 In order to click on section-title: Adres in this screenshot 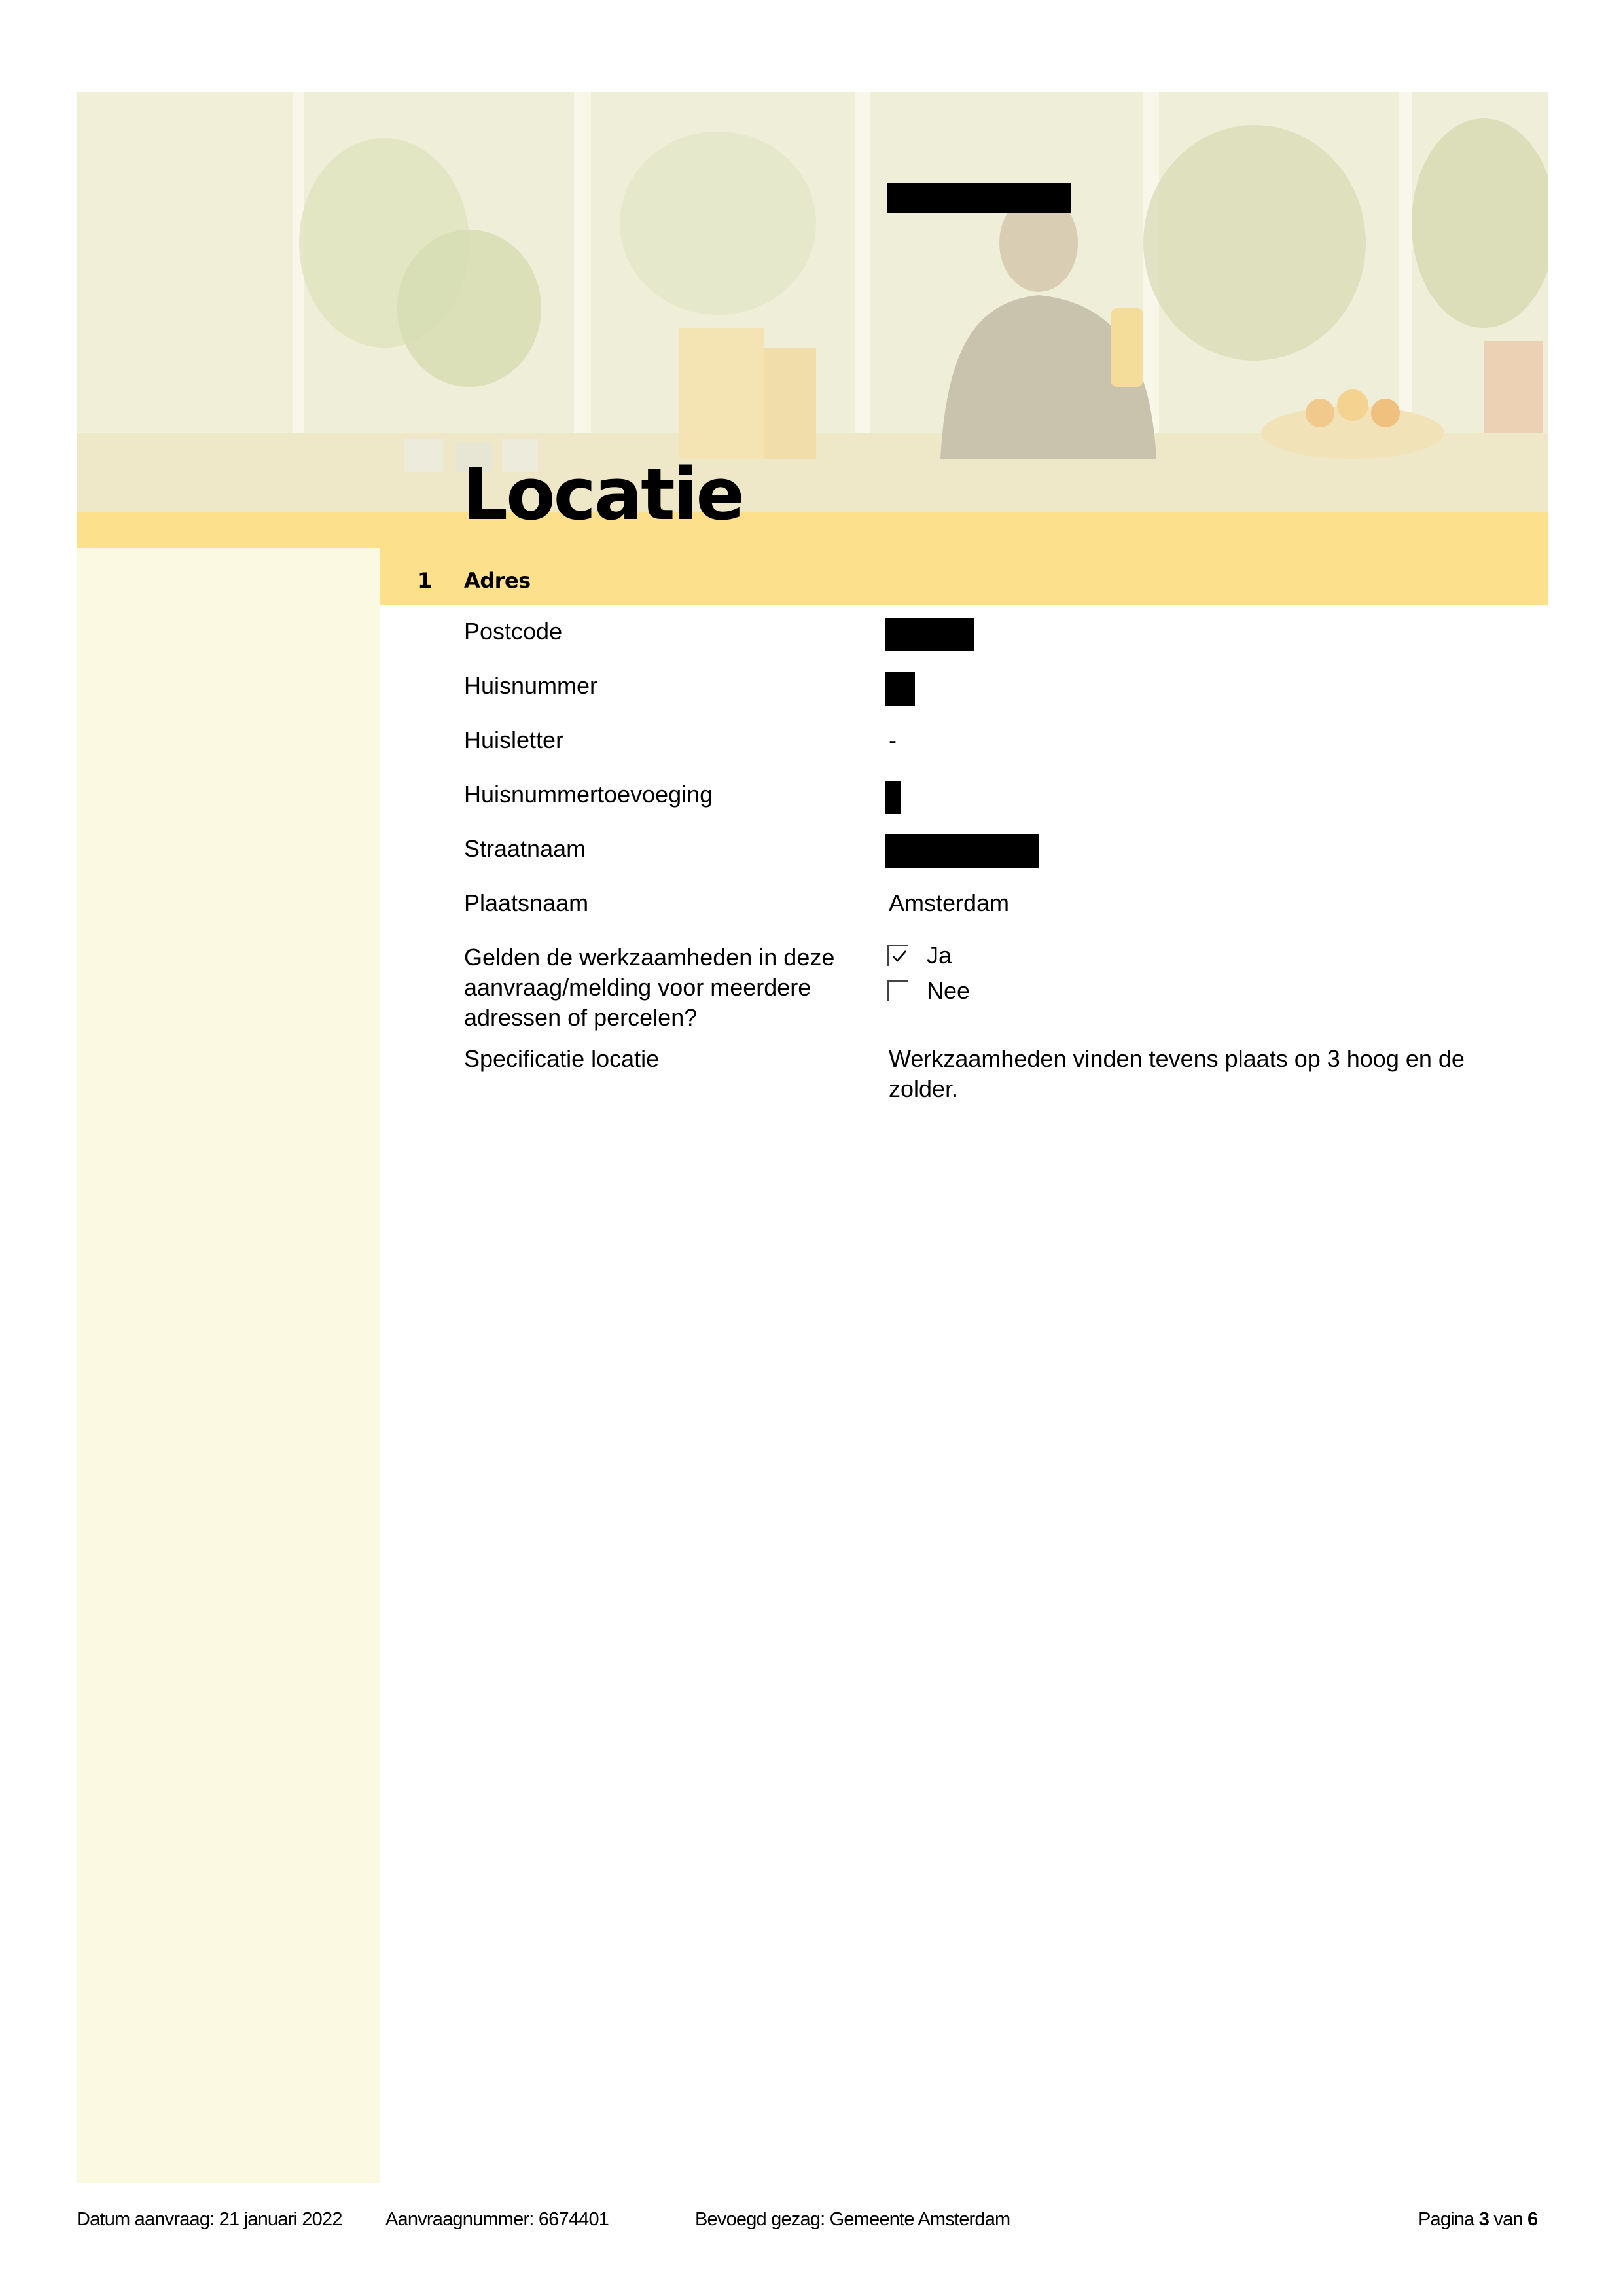, I will do `click(497, 580)`.